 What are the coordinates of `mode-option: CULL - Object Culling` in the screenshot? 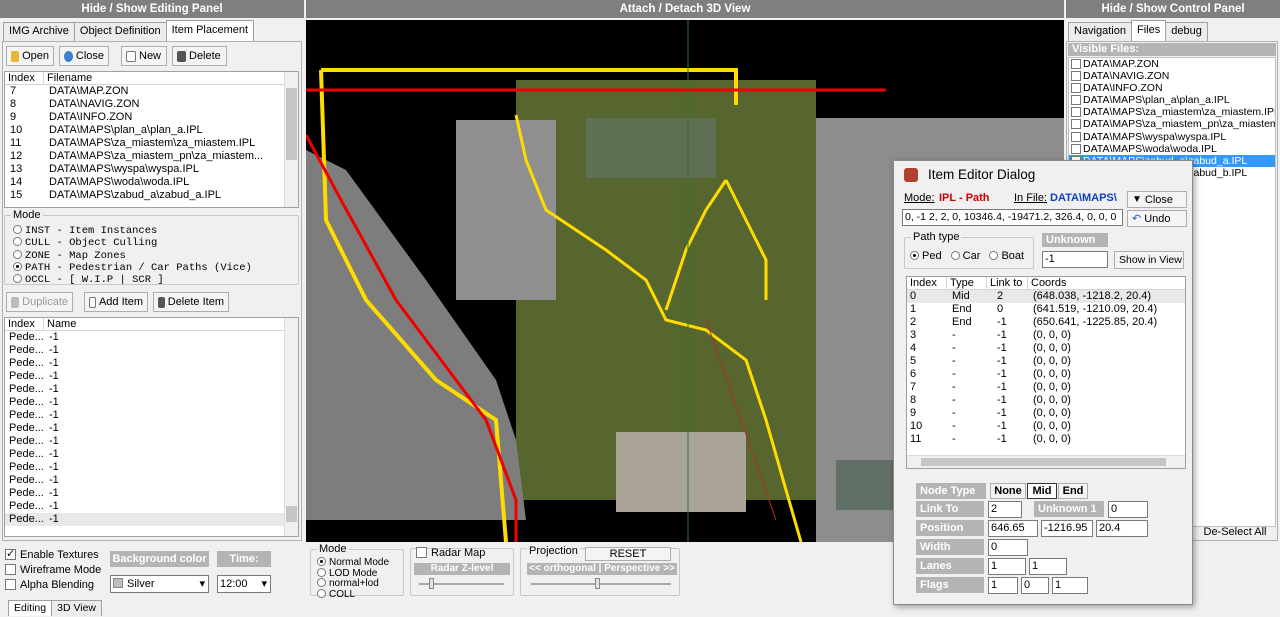 It's located at (132, 243).